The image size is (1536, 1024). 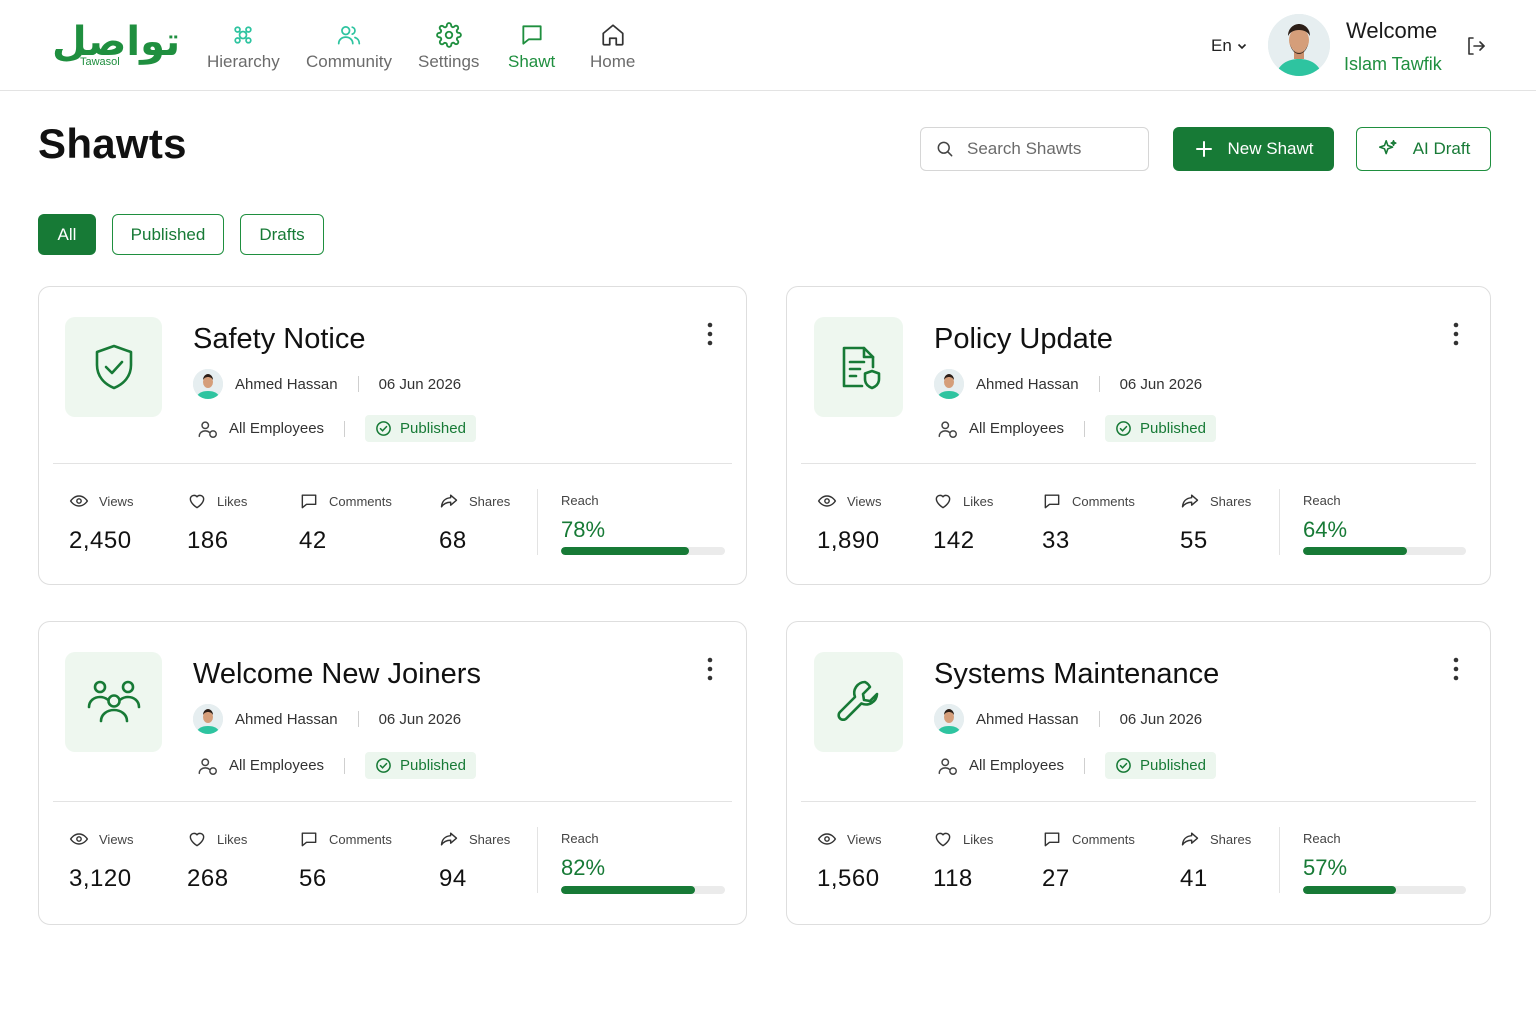 What do you see at coordinates (954, 540) in the screenshot?
I see `stat-value: 142` at bounding box center [954, 540].